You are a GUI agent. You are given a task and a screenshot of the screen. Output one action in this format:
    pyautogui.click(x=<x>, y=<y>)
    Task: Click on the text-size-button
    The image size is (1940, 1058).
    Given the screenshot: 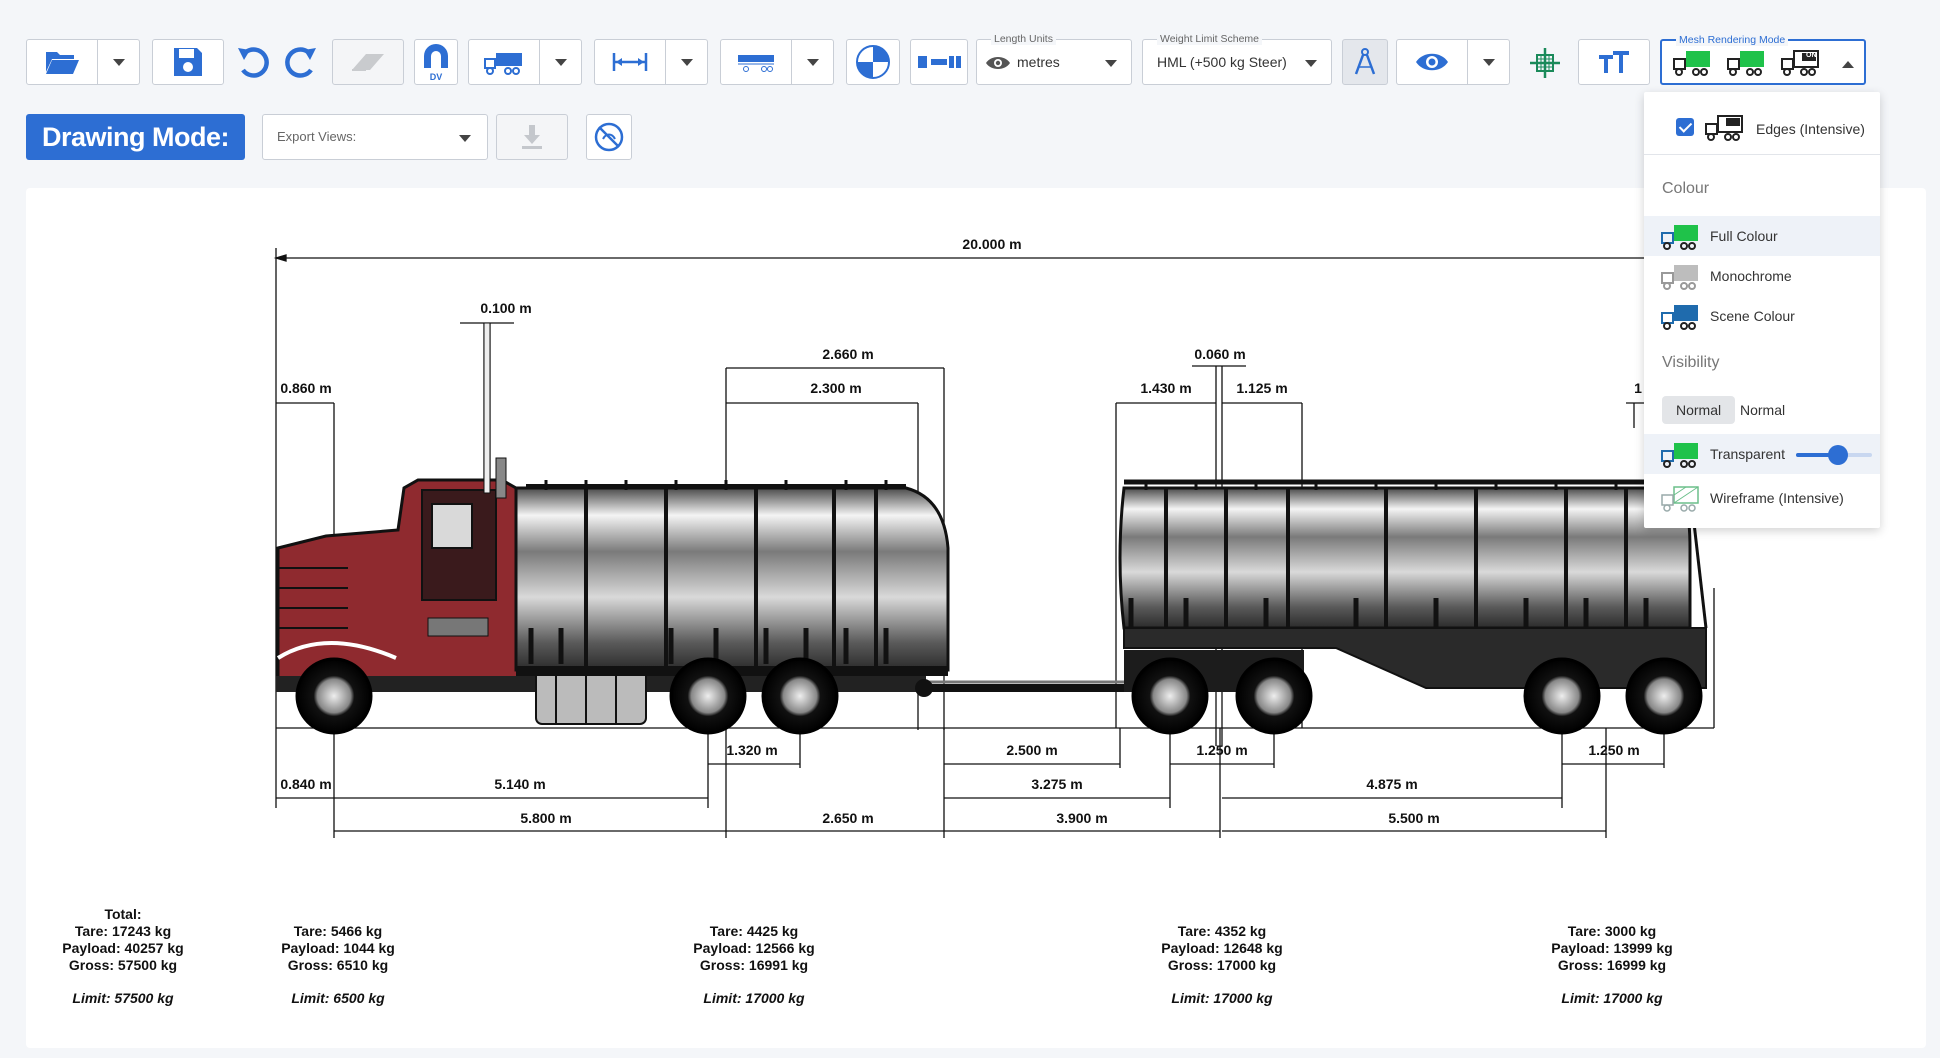 What is the action you would take?
    pyautogui.click(x=1614, y=62)
    